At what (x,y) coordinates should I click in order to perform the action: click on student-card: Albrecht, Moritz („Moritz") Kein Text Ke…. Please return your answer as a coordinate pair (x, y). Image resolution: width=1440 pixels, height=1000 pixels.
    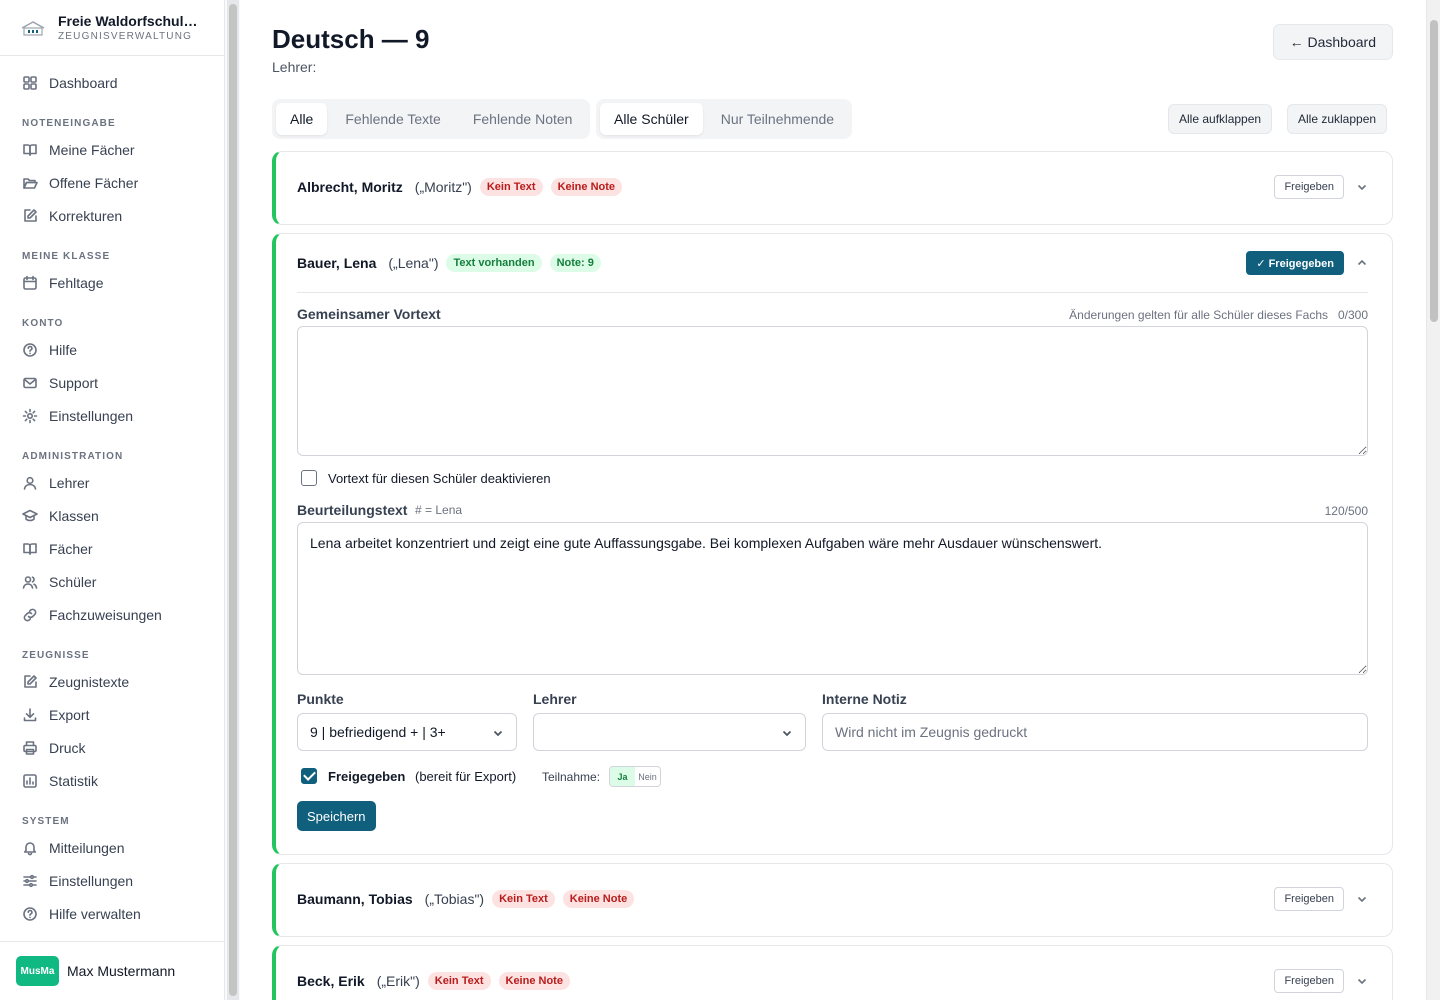
    Looking at the image, I should click on (832, 188).